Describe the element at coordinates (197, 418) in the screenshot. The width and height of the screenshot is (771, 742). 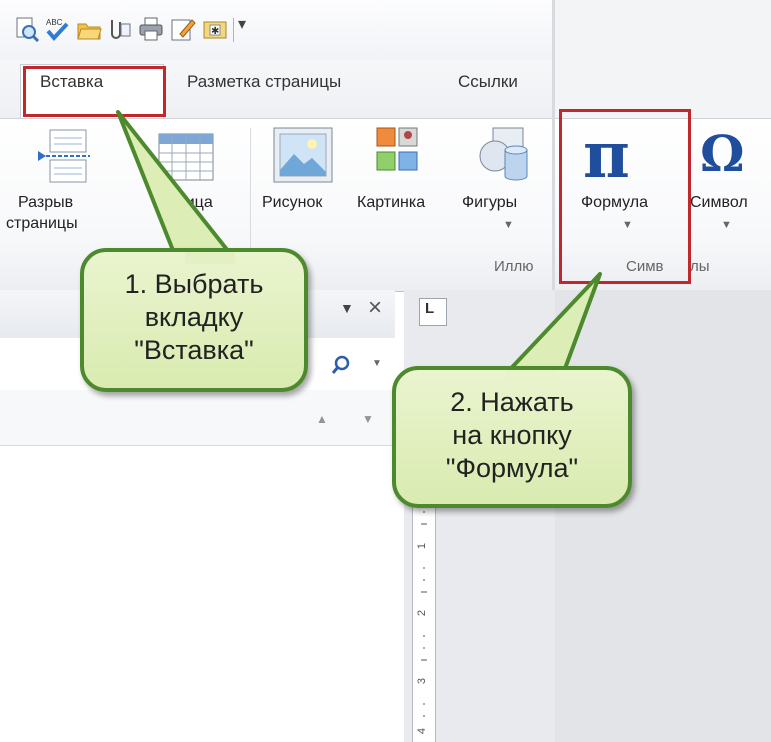
I see `navigation-arrows-bar` at that location.